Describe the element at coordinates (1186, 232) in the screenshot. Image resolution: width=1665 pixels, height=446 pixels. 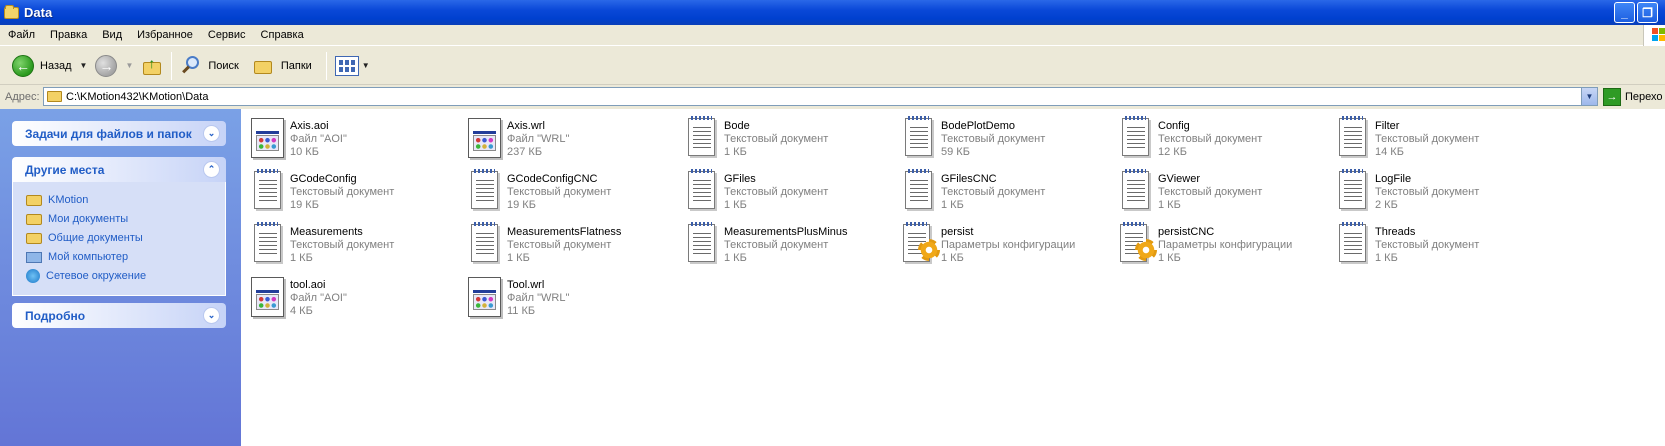
I see `file-name: persistCNC` at that location.